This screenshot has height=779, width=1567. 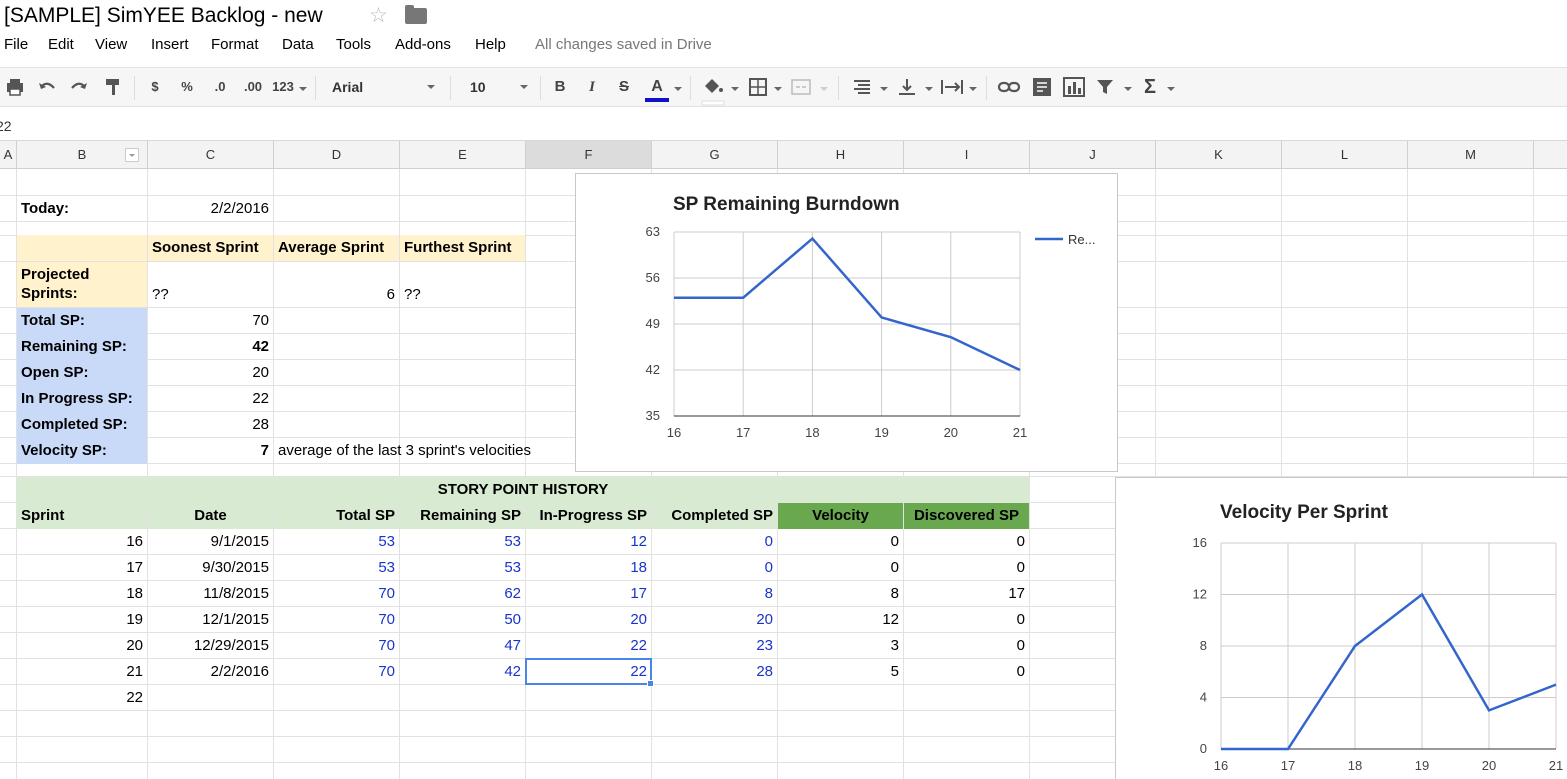 I want to click on today-value: 2/2/2016, so click(x=210, y=209).